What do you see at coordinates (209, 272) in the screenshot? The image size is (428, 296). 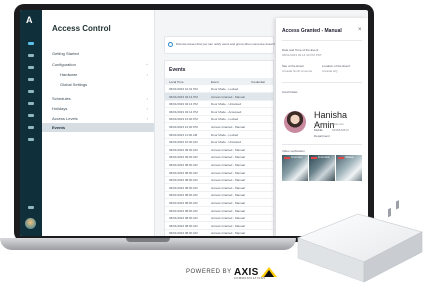 I see `powered-by-text: POWERED BY` at bounding box center [209, 272].